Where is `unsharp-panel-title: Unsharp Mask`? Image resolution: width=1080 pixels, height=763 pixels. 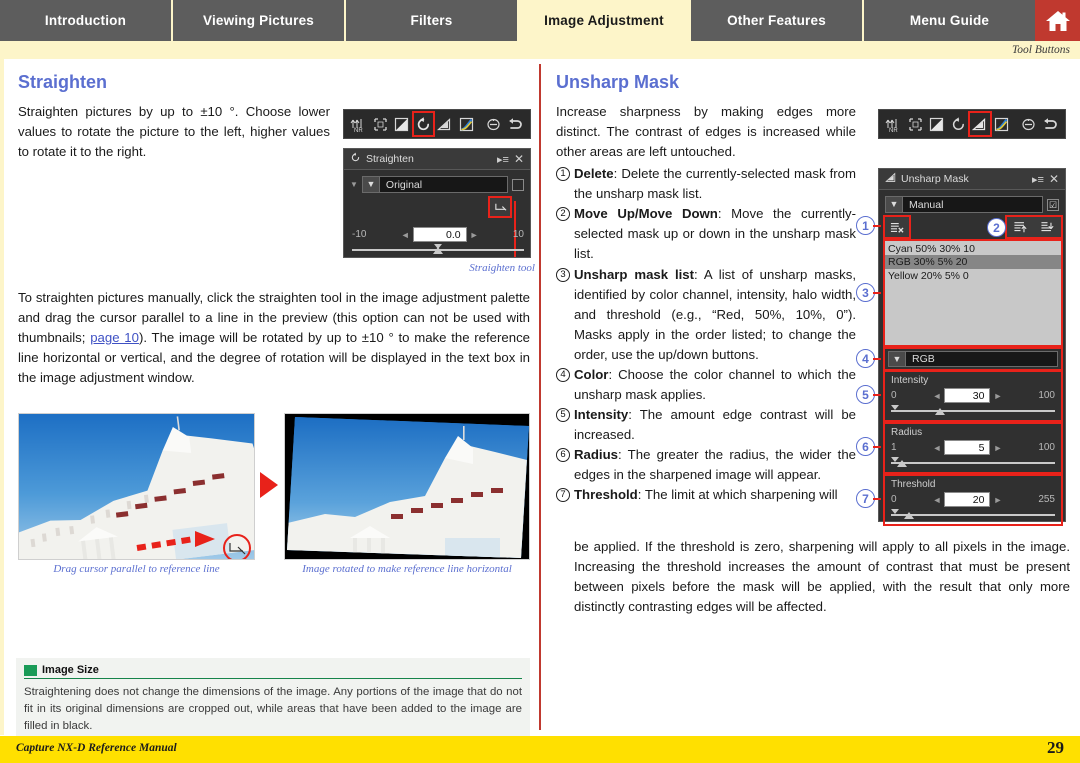
unsharp-panel-title: Unsharp Mask is located at coordinates (935, 179).